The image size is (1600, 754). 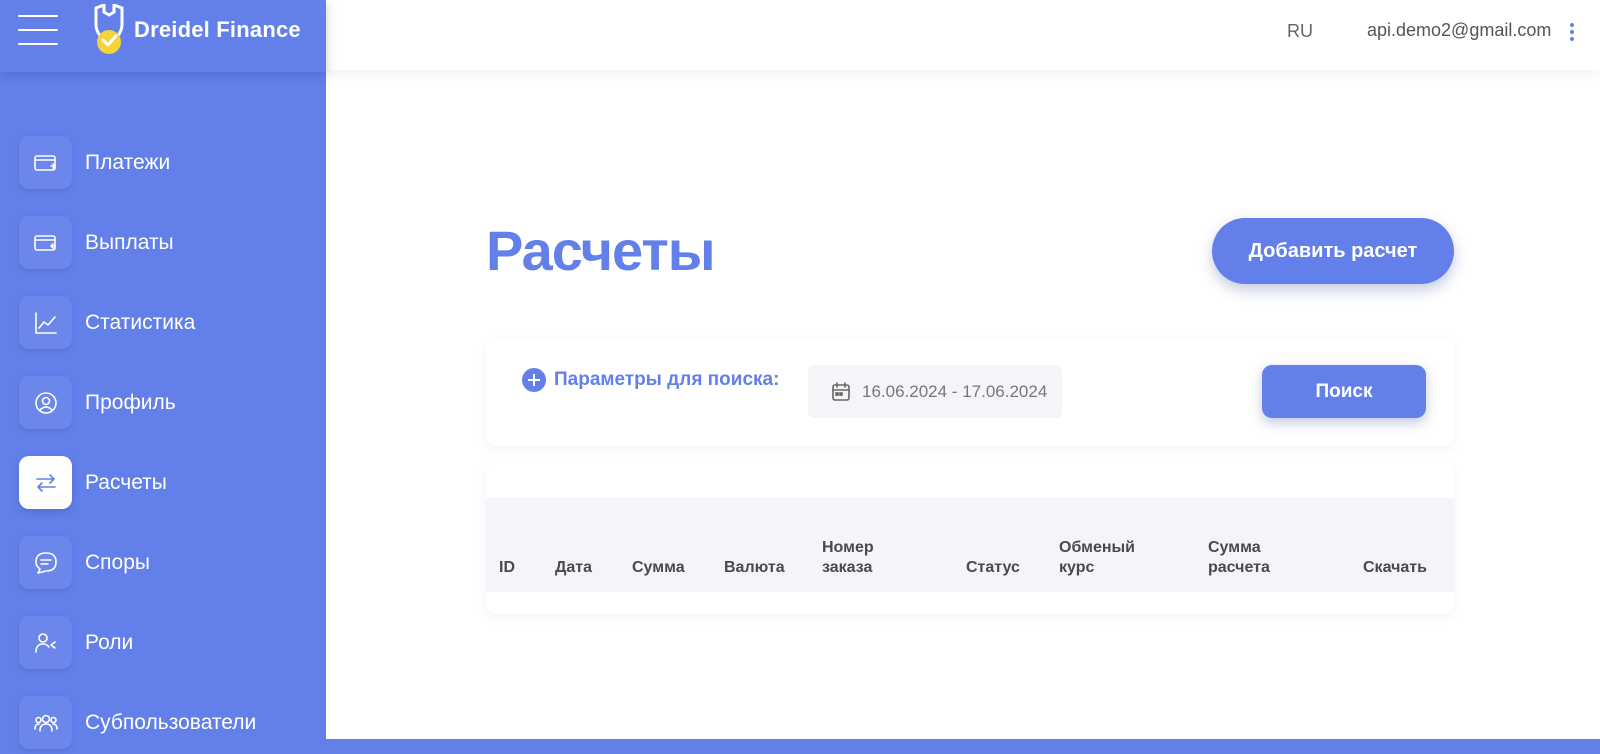 I want to click on sidebar-item-label: Платежи, so click(x=128, y=162).